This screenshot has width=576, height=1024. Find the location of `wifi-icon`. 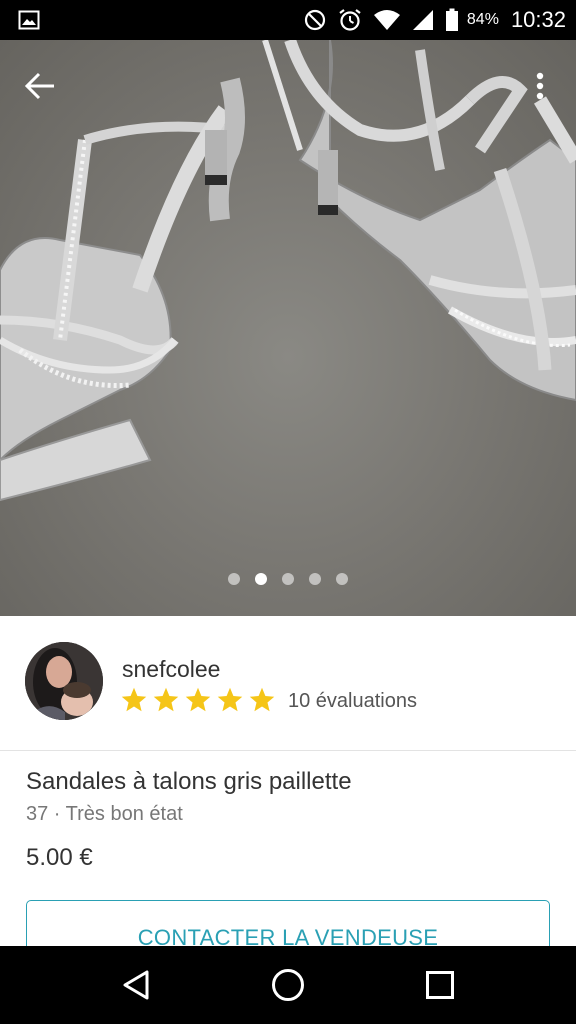

wifi-icon is located at coordinates (387, 20).